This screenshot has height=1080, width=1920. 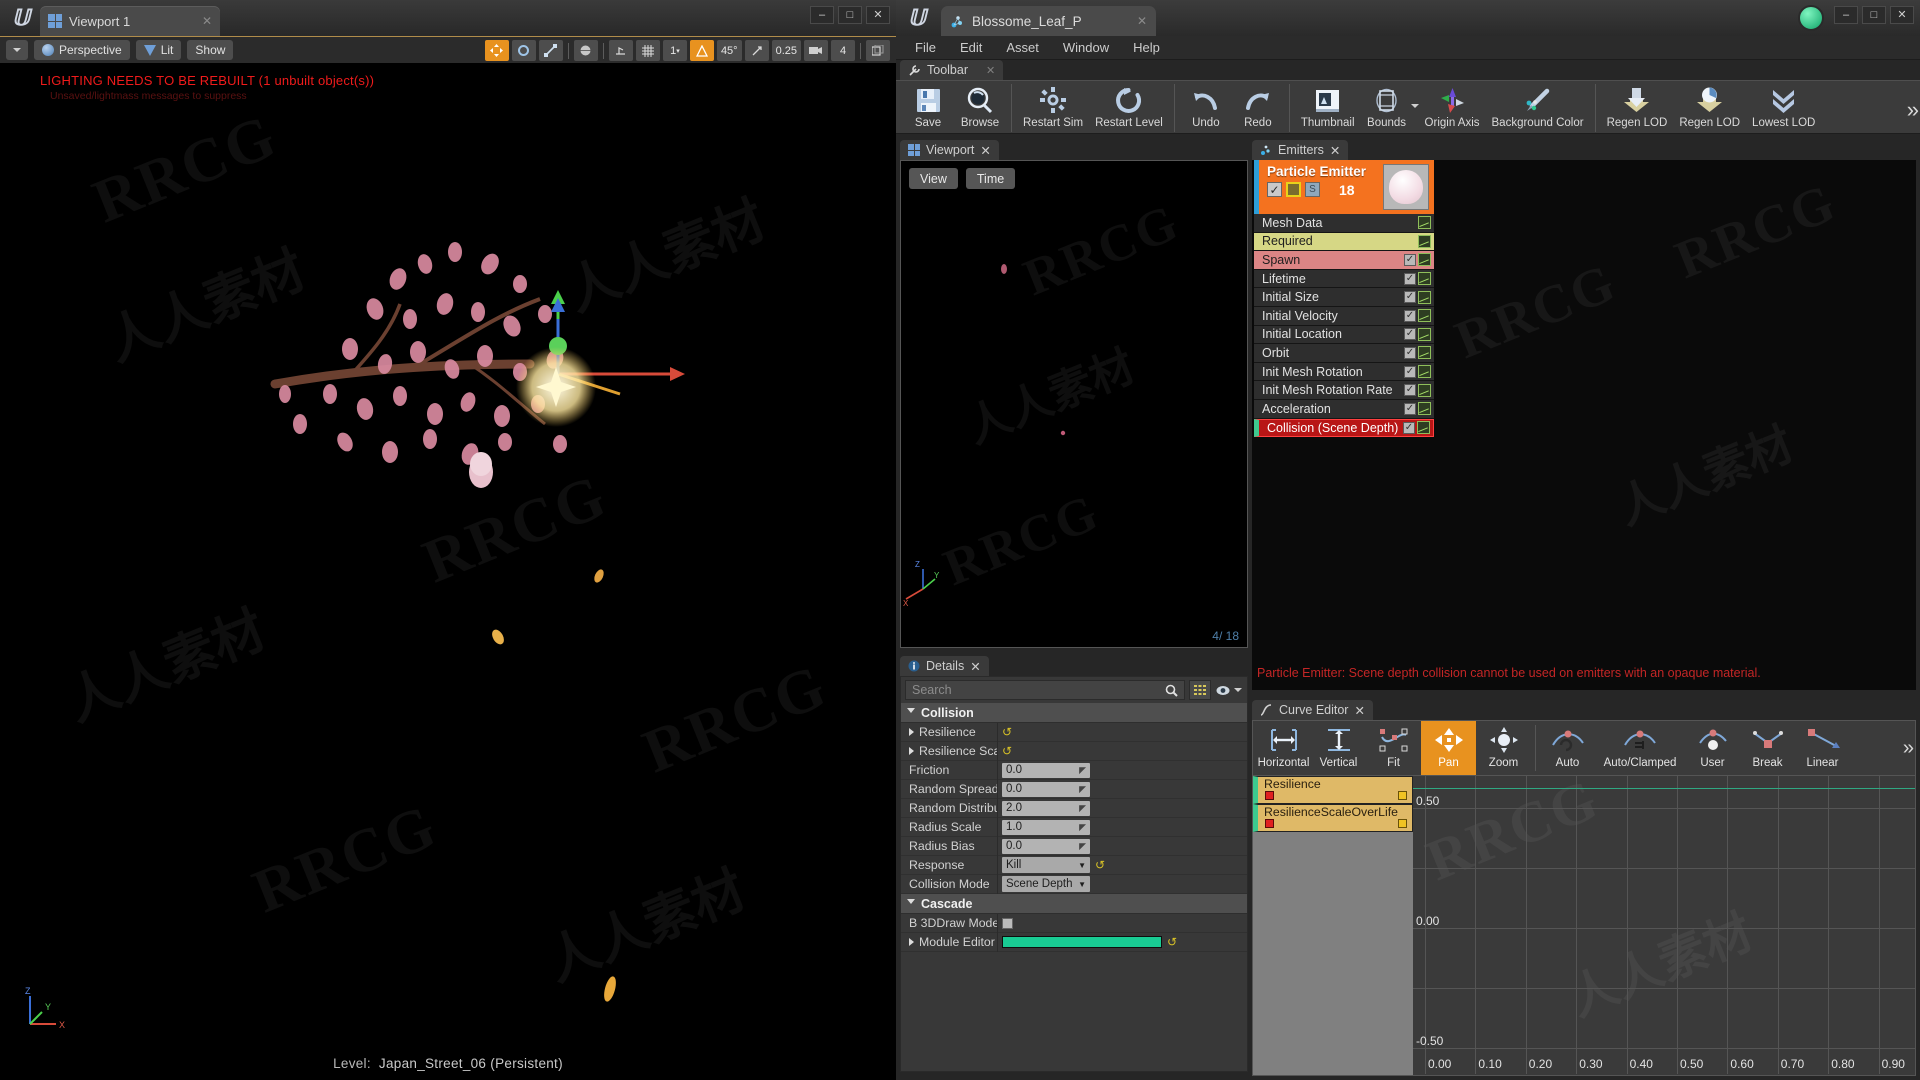 What do you see at coordinates (1783, 107) in the screenshot?
I see `lowest-lod-button: Lowest LOD` at bounding box center [1783, 107].